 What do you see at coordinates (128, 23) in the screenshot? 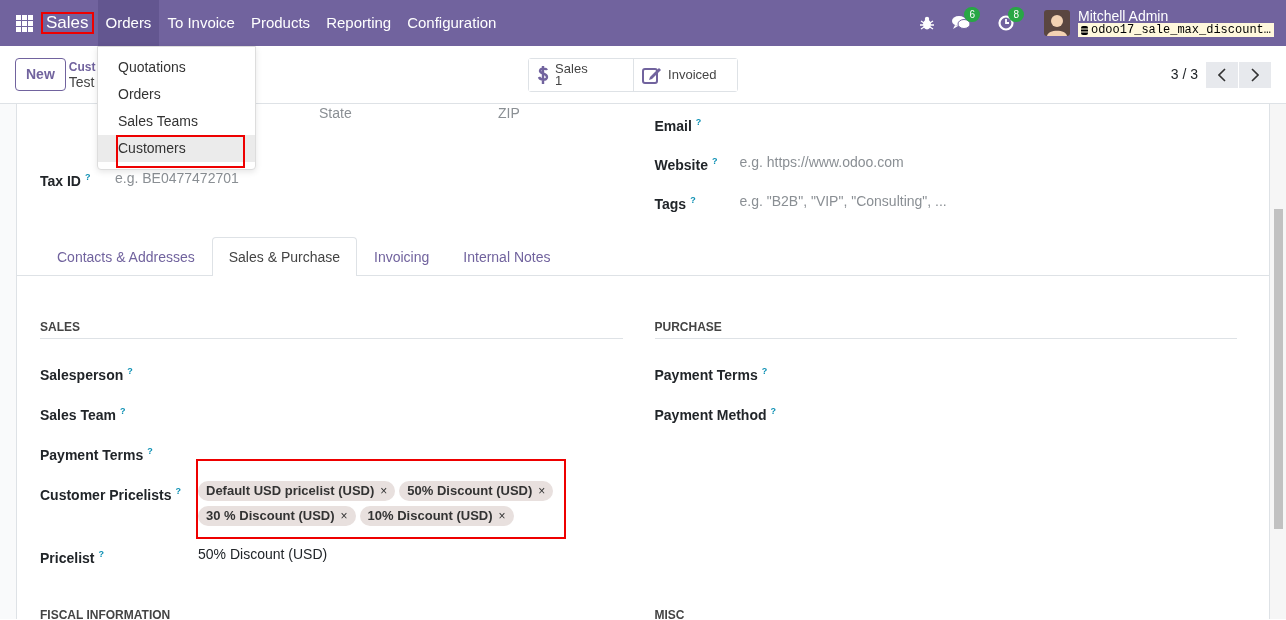
I see `menu-item: Orders` at bounding box center [128, 23].